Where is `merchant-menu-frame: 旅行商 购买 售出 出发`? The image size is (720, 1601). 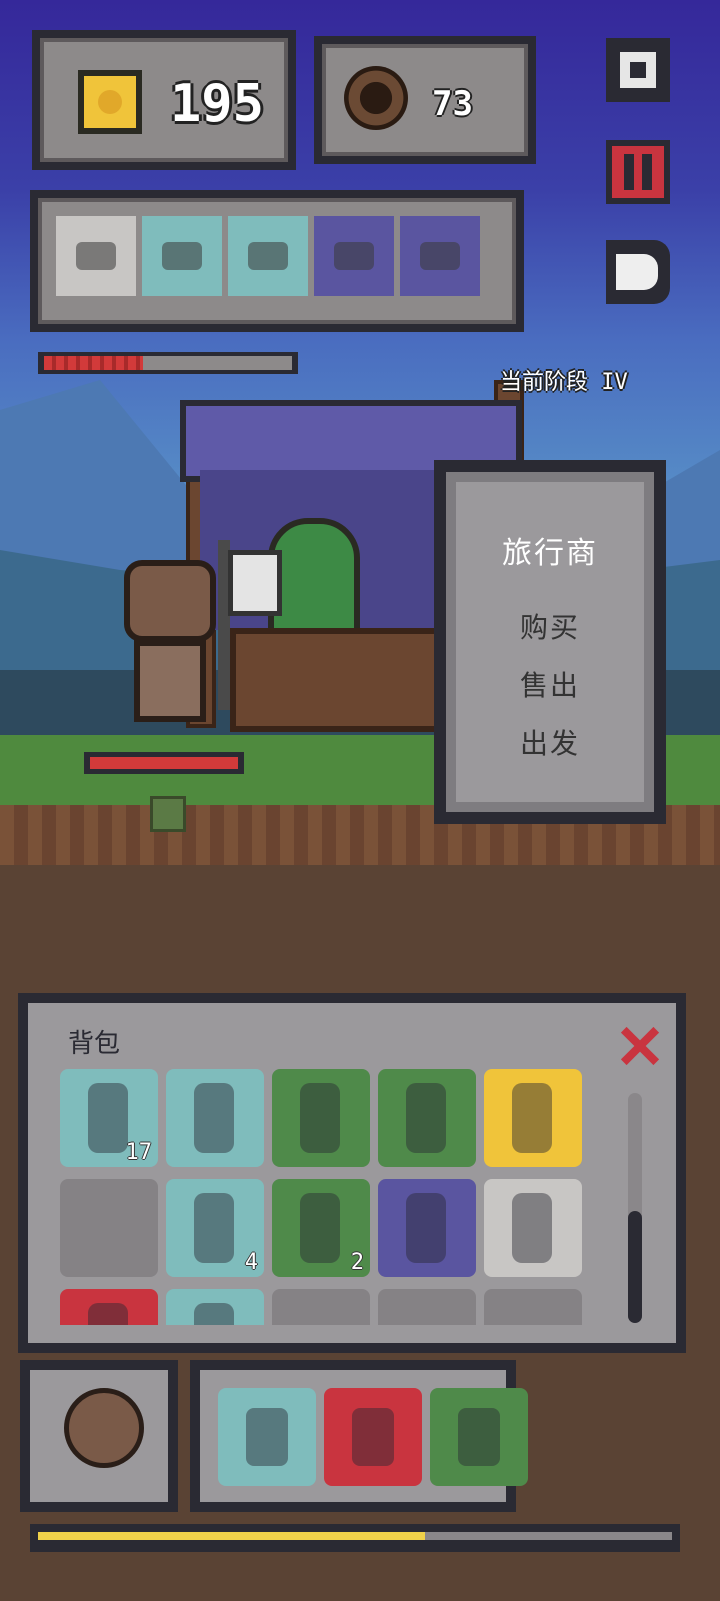 merchant-menu-frame: 旅行商 购买 售出 出发 is located at coordinates (550, 642).